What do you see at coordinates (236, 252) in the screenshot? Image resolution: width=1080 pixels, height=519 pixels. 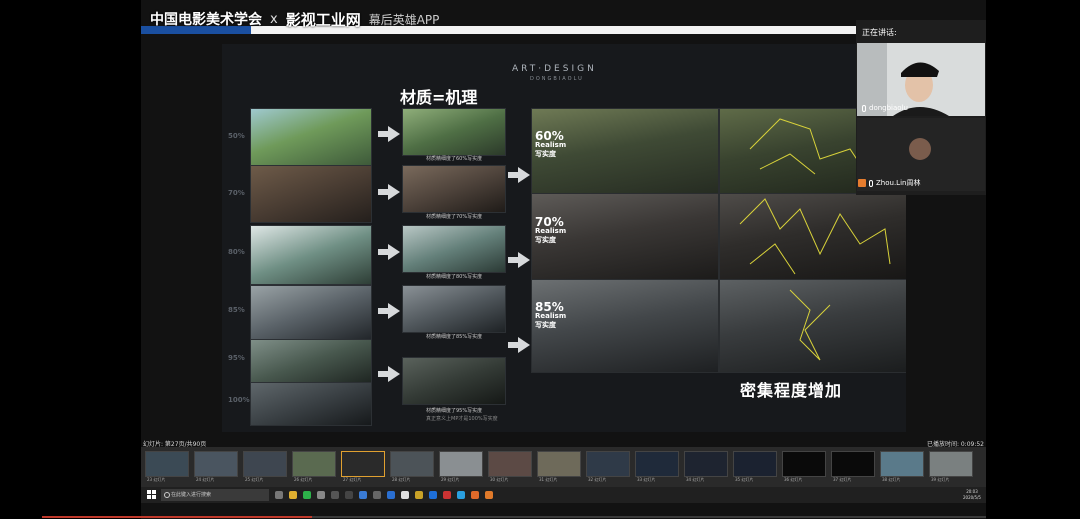 I see `left-percent: 80%` at bounding box center [236, 252].